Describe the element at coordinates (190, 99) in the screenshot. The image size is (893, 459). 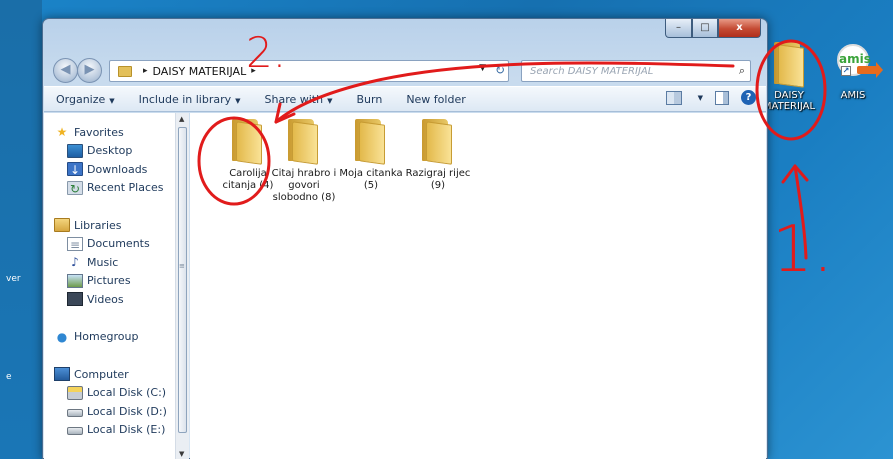
I see `include-in-library-menu: Include in library ▼` at that location.